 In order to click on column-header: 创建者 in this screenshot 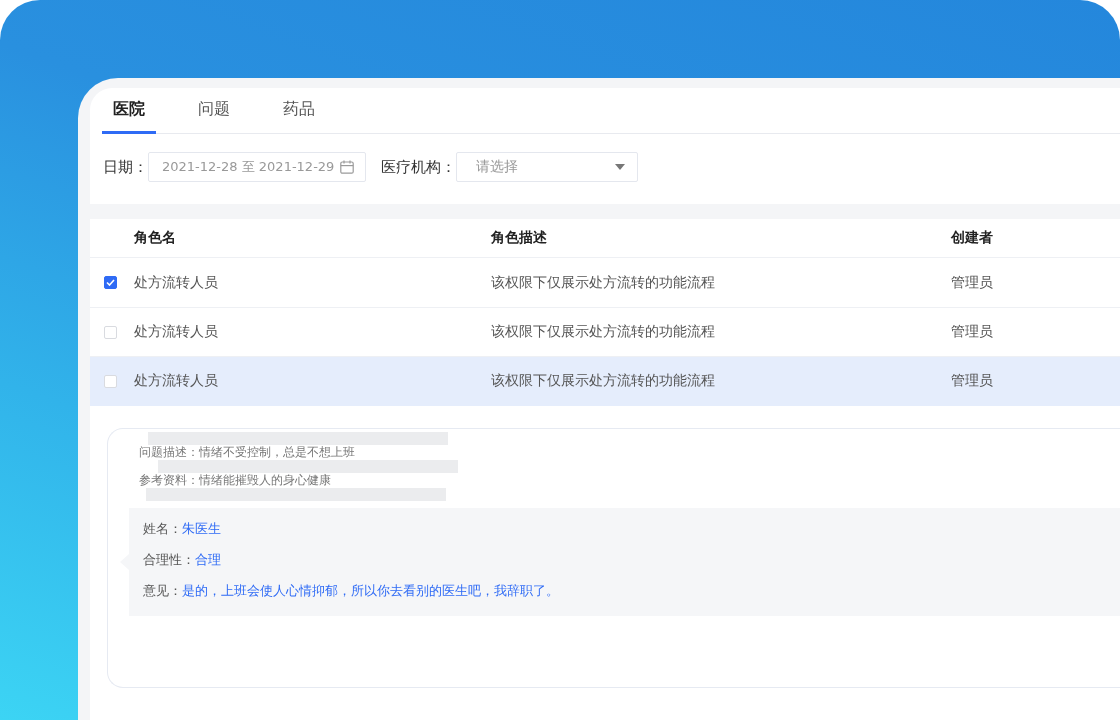, I will do `click(972, 238)`.